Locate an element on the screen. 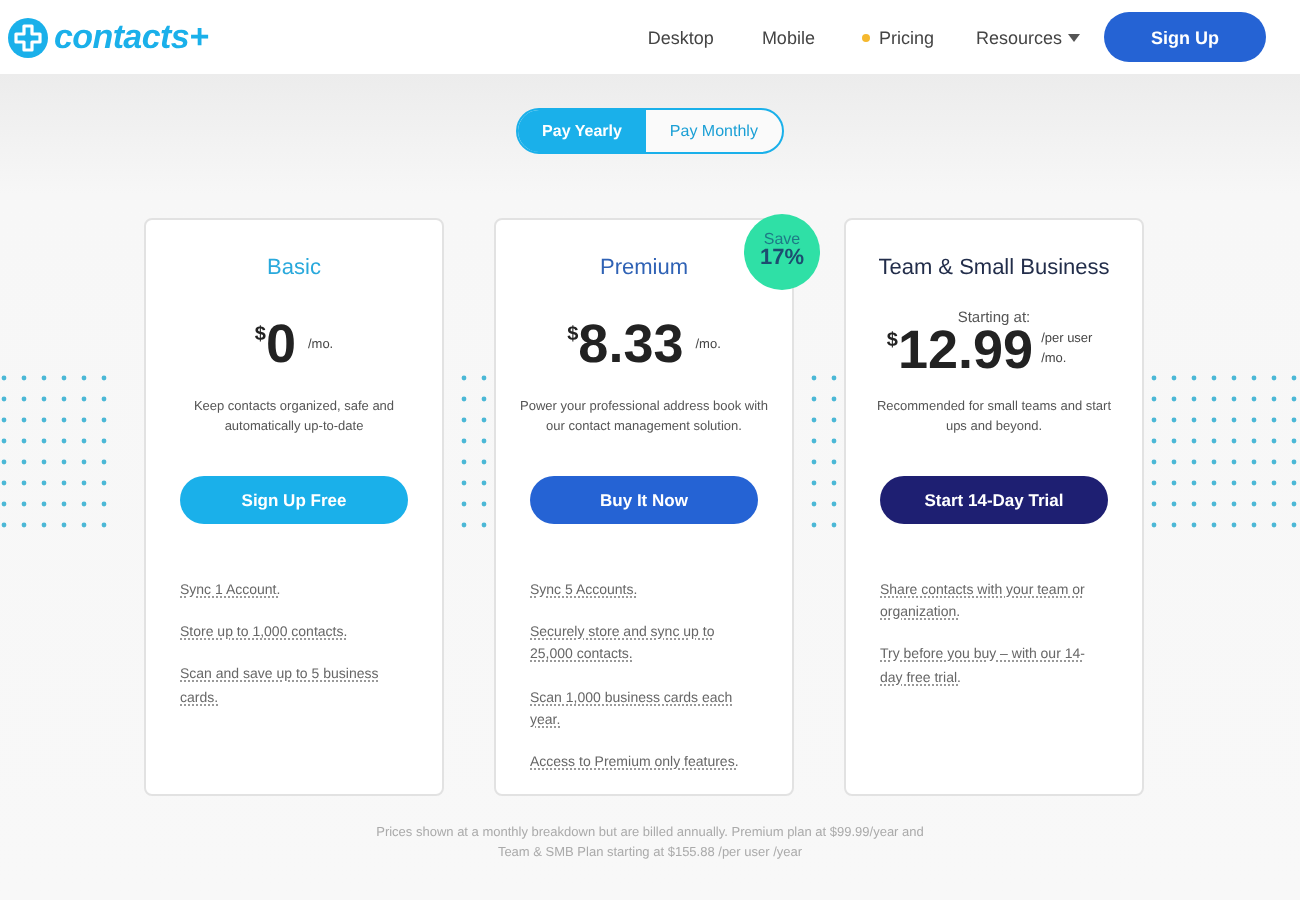 The width and height of the screenshot is (1300, 900). plan-name: Premium is located at coordinates (643, 270).